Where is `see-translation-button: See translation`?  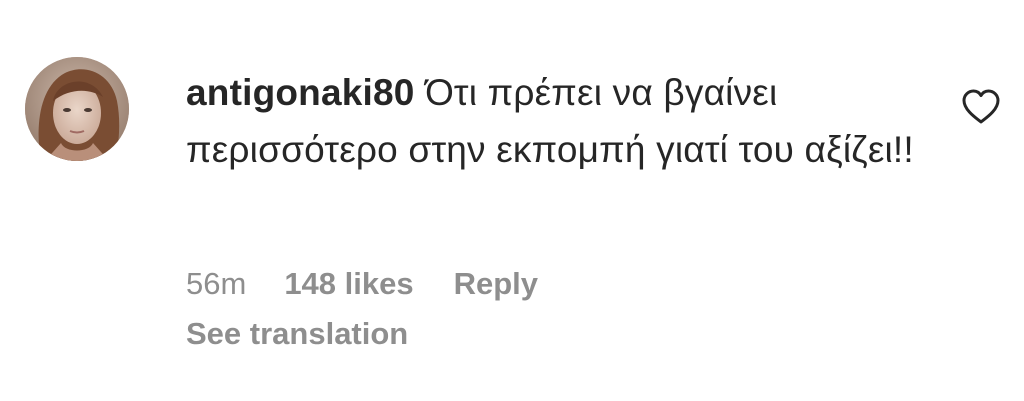
see-translation-button: See translation is located at coordinates (297, 334).